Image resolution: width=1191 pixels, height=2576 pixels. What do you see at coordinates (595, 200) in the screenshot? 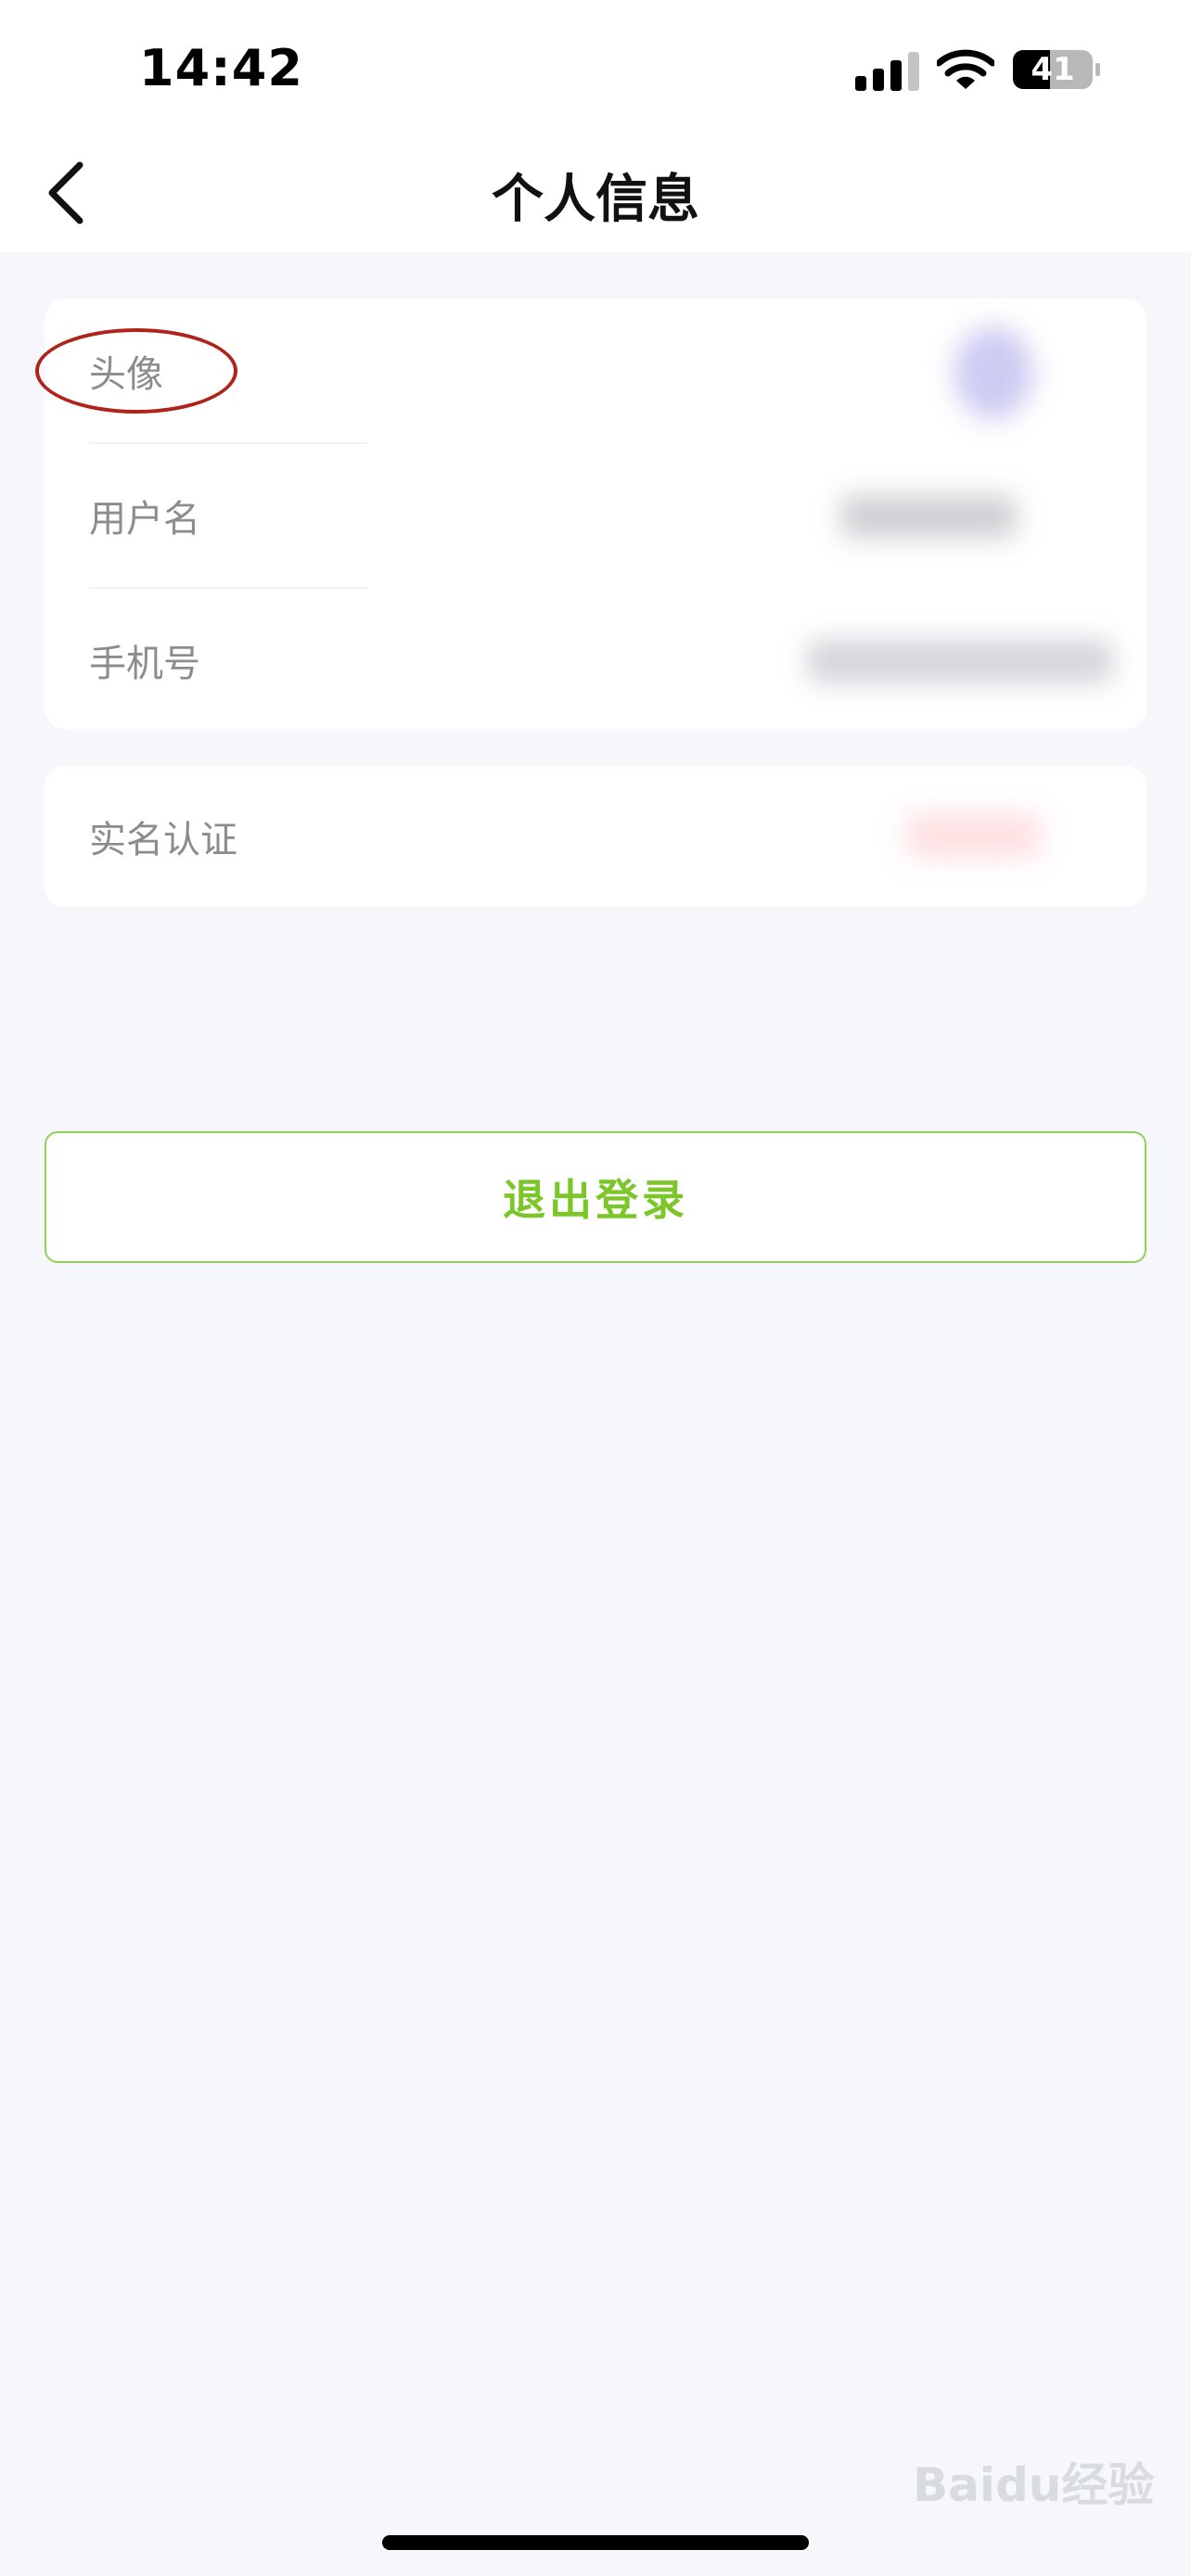
I see `page-title: 个人信息` at bounding box center [595, 200].